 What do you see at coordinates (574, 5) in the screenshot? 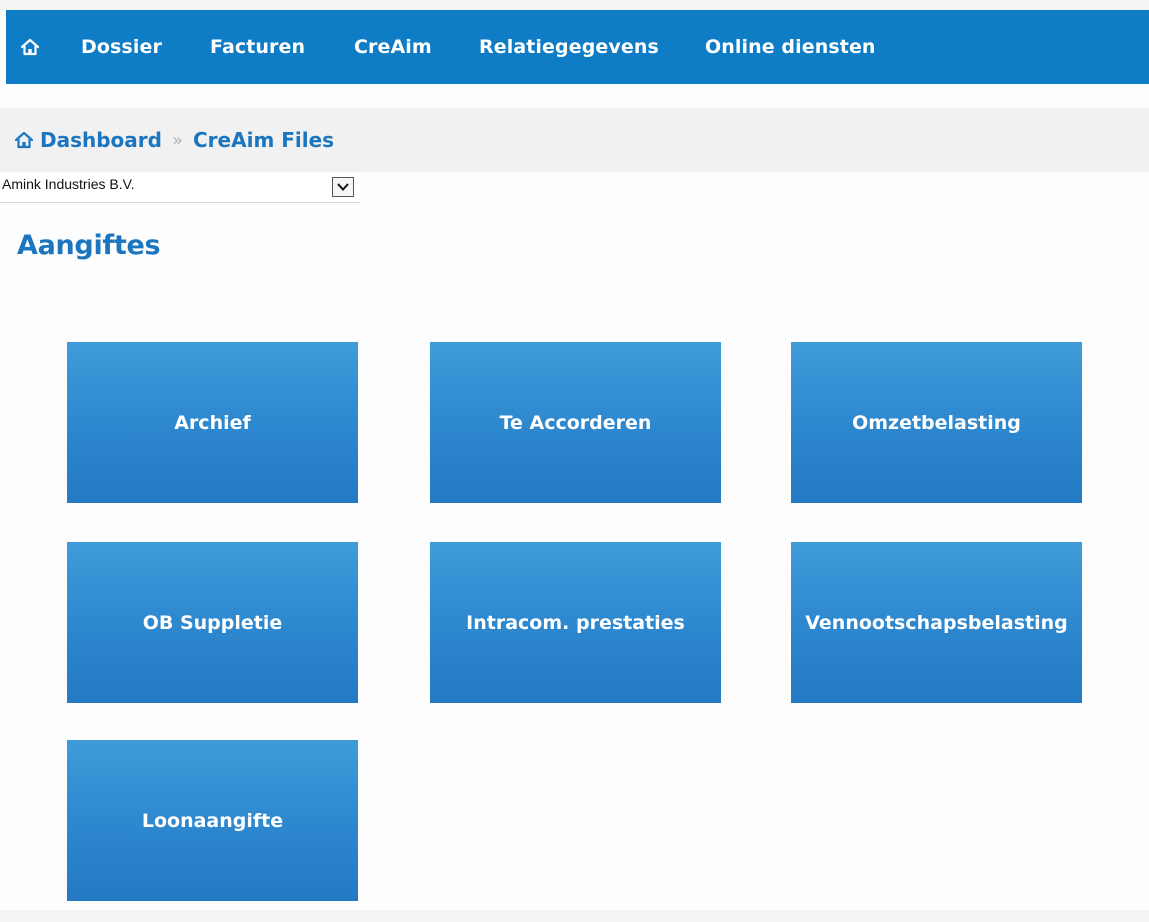
I see `top-strip` at bounding box center [574, 5].